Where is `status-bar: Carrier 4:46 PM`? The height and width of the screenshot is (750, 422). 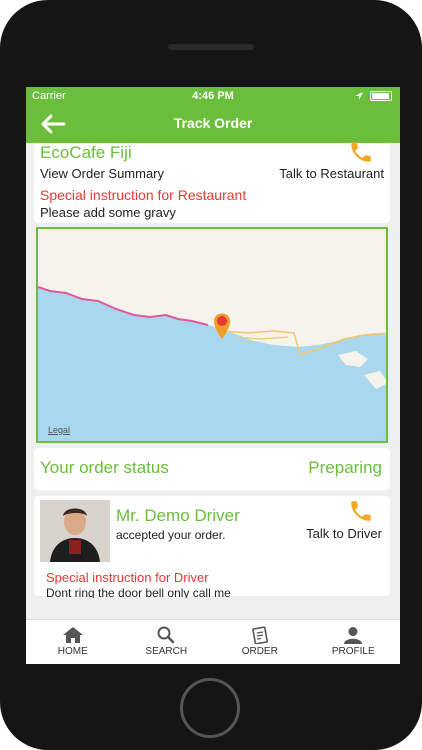 status-bar: Carrier 4:46 PM is located at coordinates (213, 97).